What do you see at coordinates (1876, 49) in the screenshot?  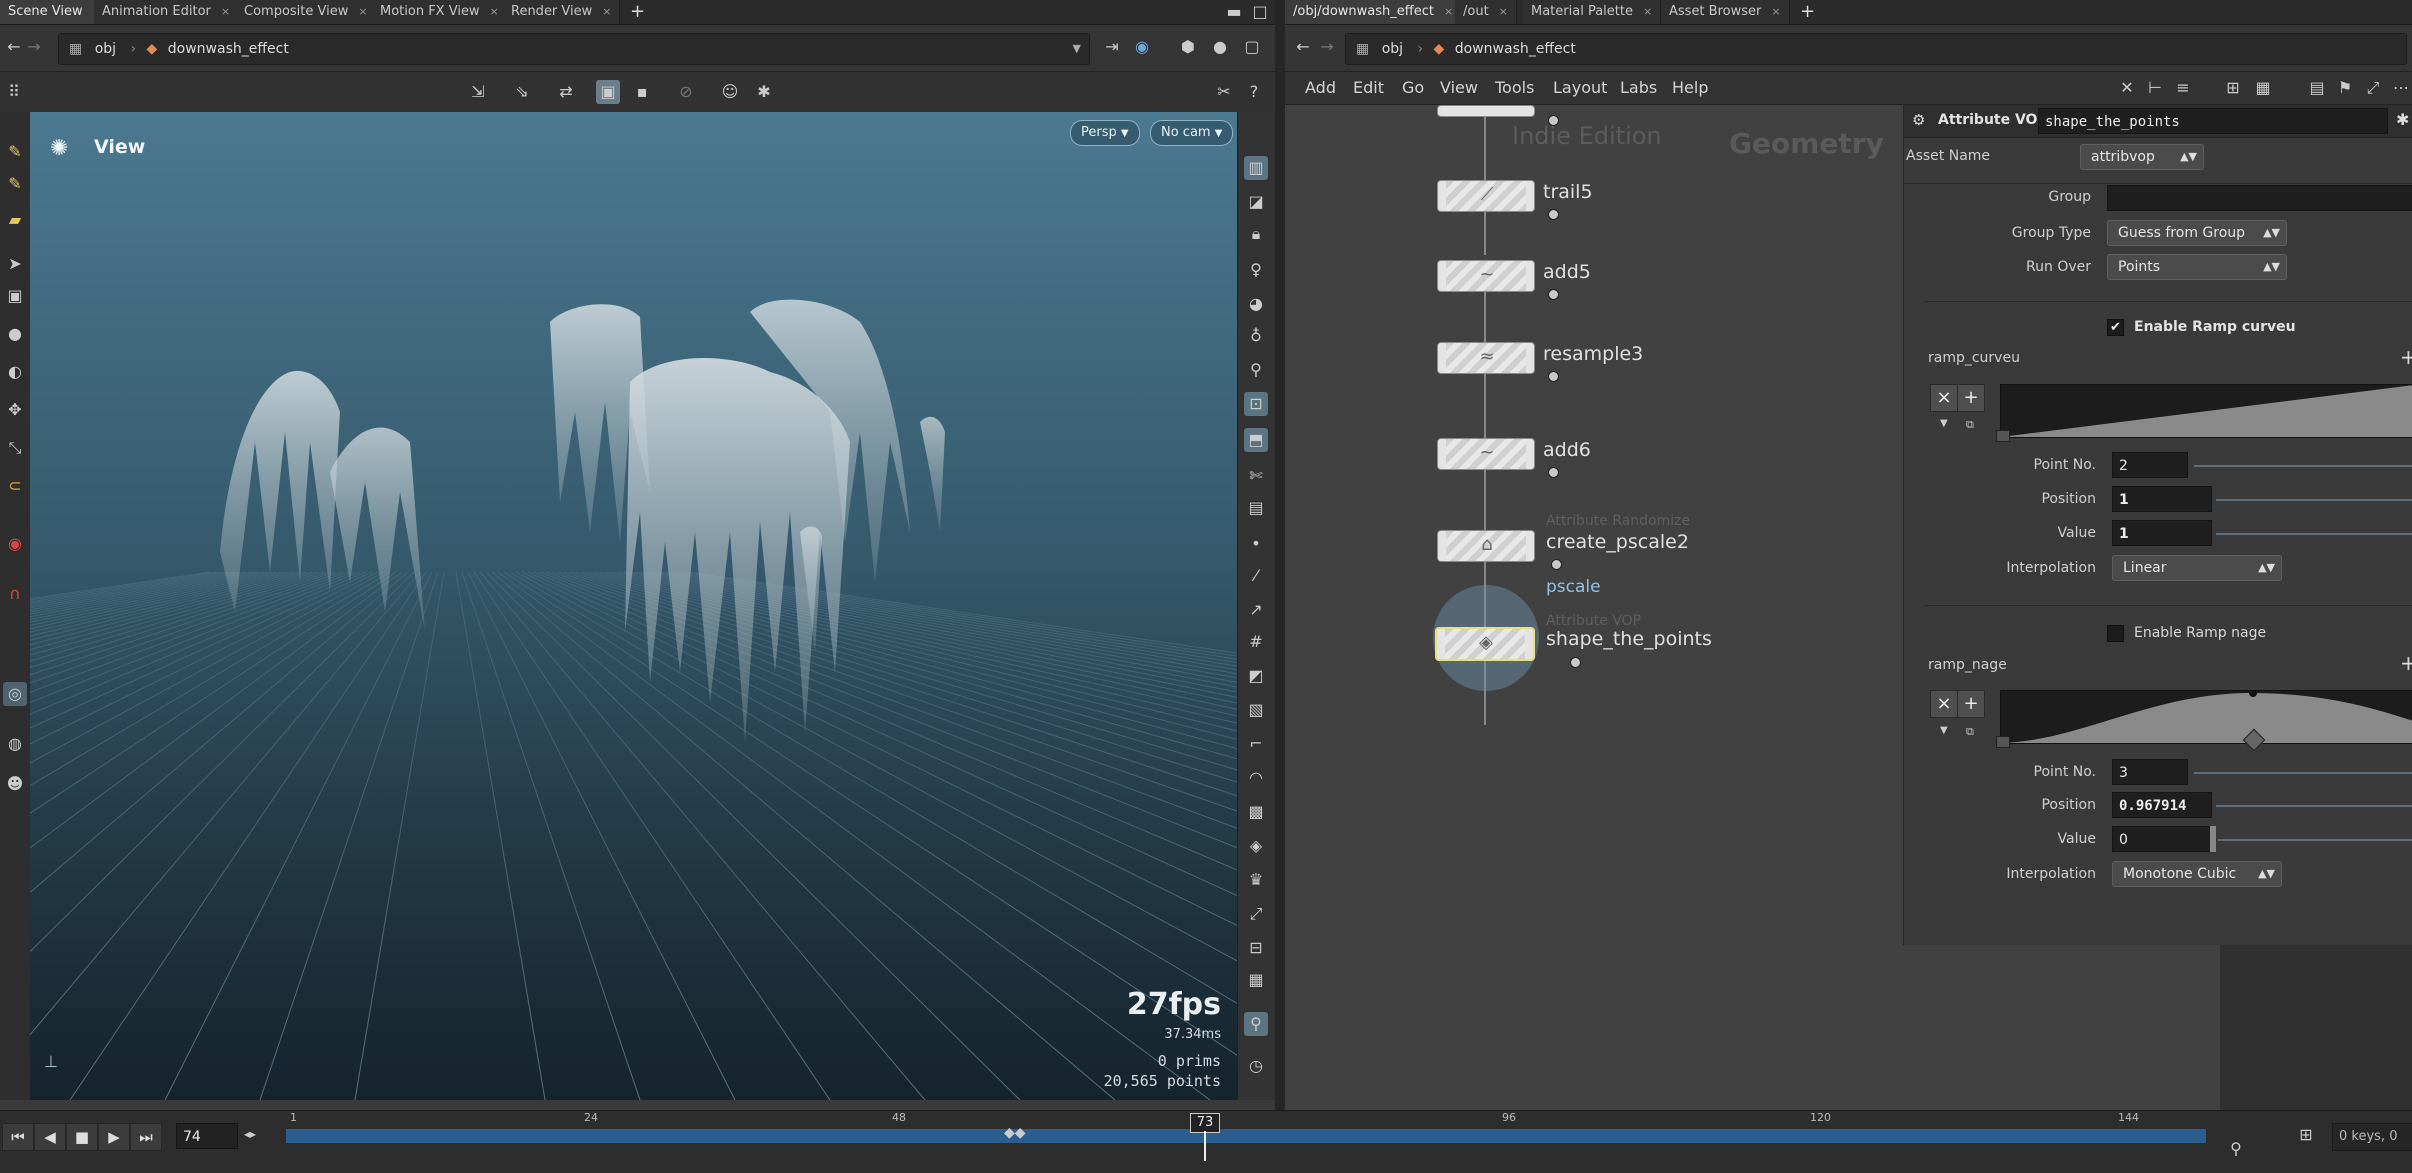 I see `breadcrumb: ▦ obj › ◆ downwash_effect` at bounding box center [1876, 49].